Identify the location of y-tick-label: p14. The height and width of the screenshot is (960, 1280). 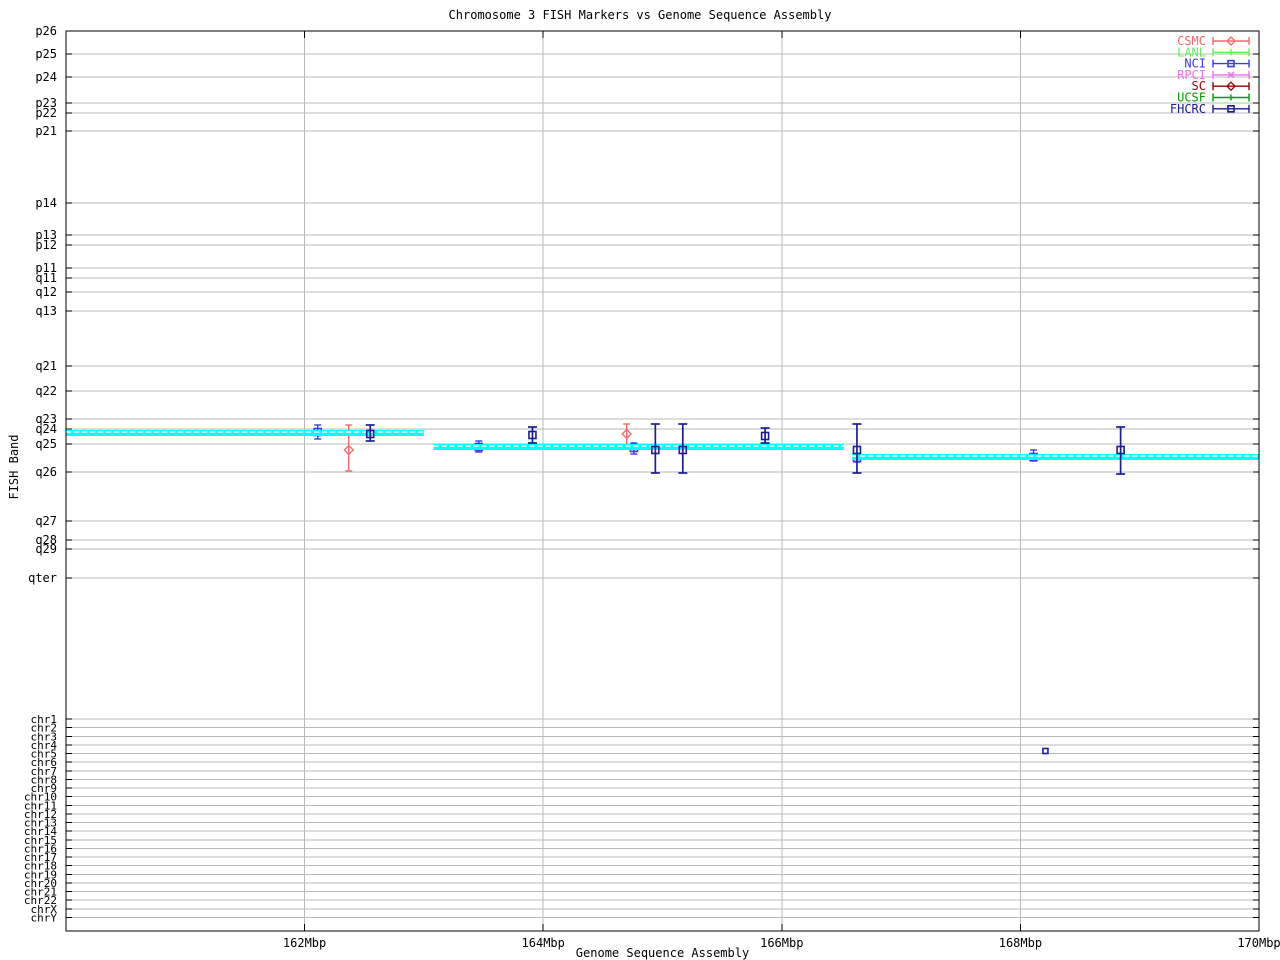
(46, 203).